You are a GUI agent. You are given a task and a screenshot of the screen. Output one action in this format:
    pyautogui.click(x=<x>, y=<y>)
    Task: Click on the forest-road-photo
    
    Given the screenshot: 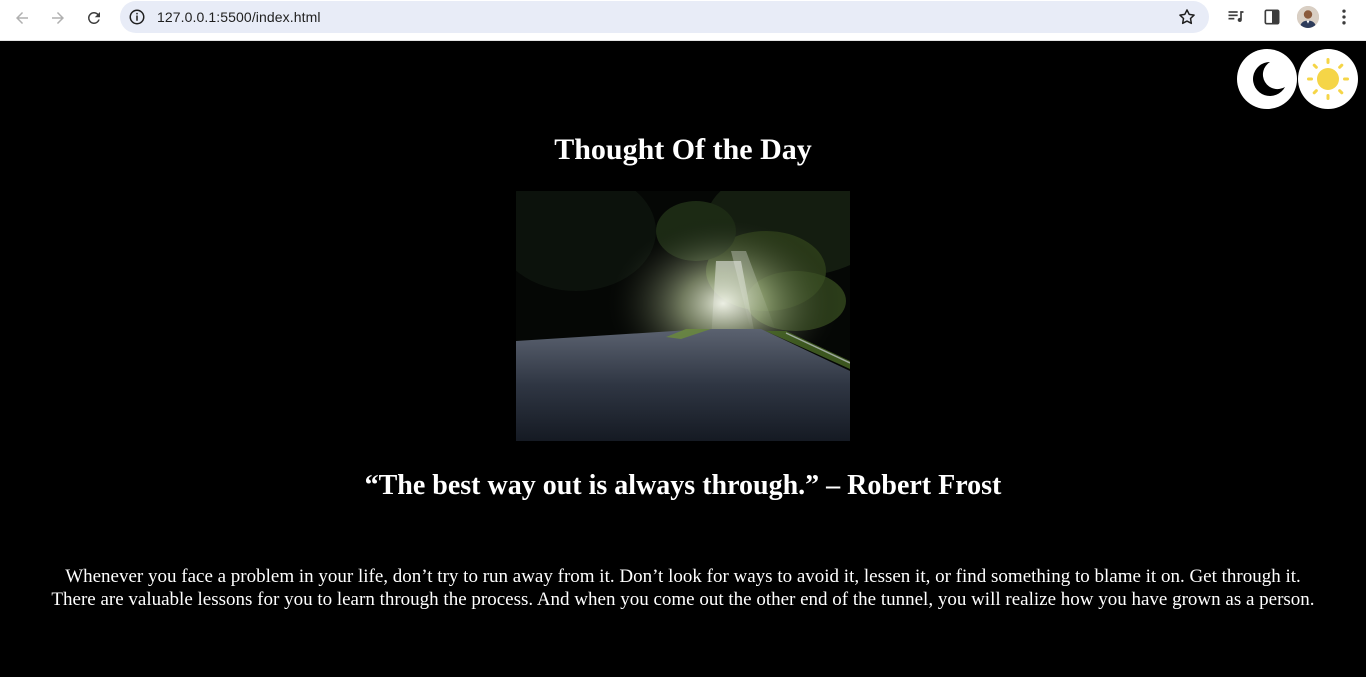 What is the action you would take?
    pyautogui.click(x=683, y=316)
    